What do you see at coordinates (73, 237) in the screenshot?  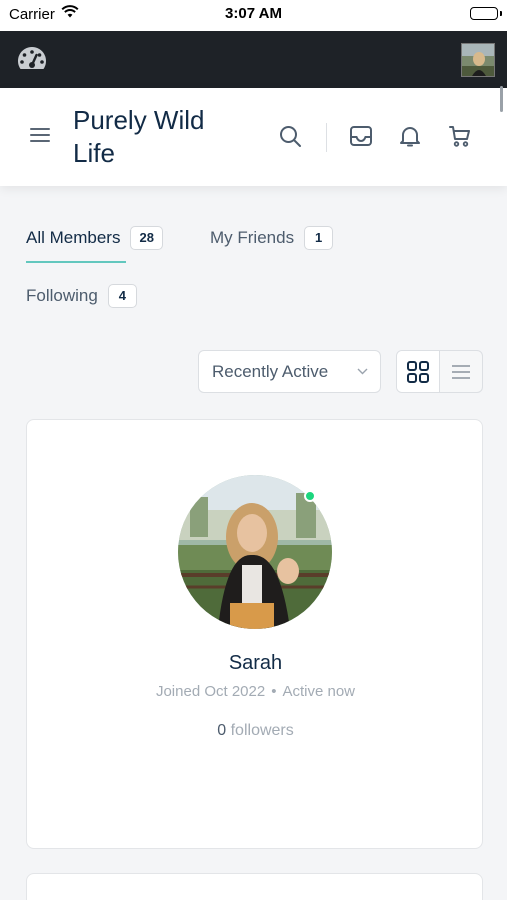 I see `tab-label: All Members` at bounding box center [73, 237].